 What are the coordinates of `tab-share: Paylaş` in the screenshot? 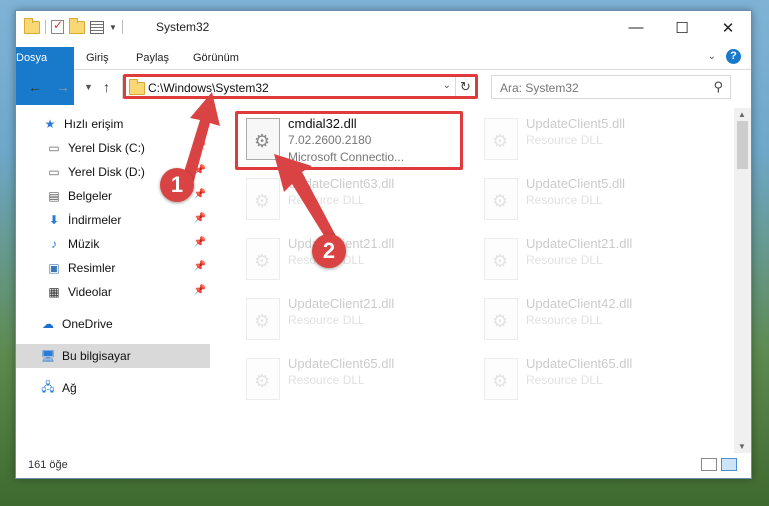 It's located at (152, 58).